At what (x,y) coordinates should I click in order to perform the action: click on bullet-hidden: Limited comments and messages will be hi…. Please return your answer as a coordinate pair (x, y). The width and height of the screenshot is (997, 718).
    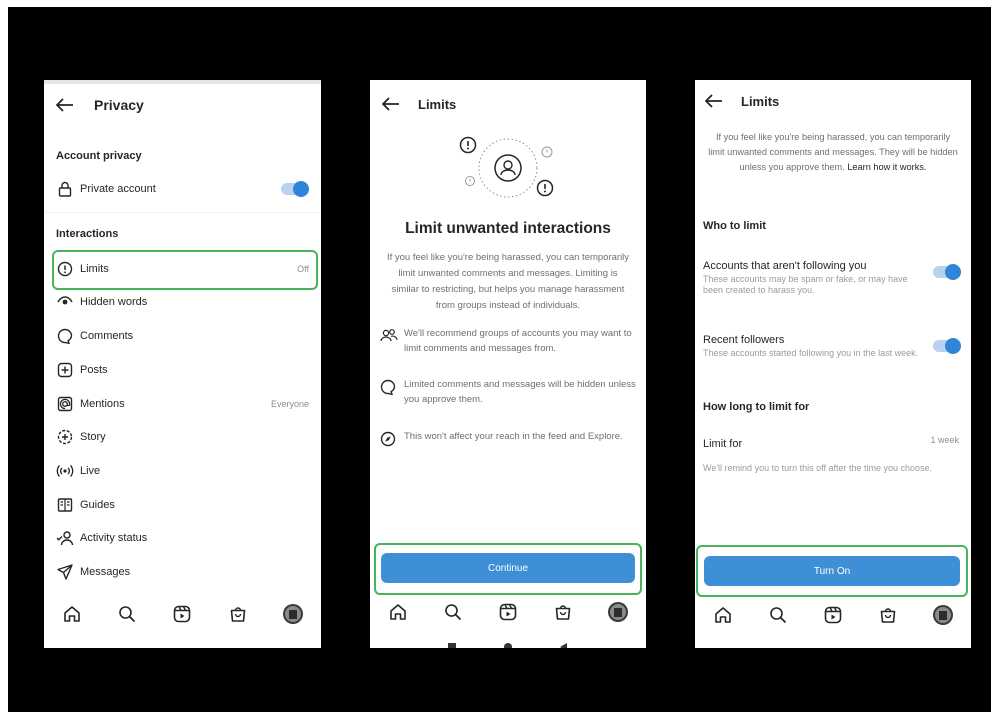
    Looking at the image, I should click on (508, 392).